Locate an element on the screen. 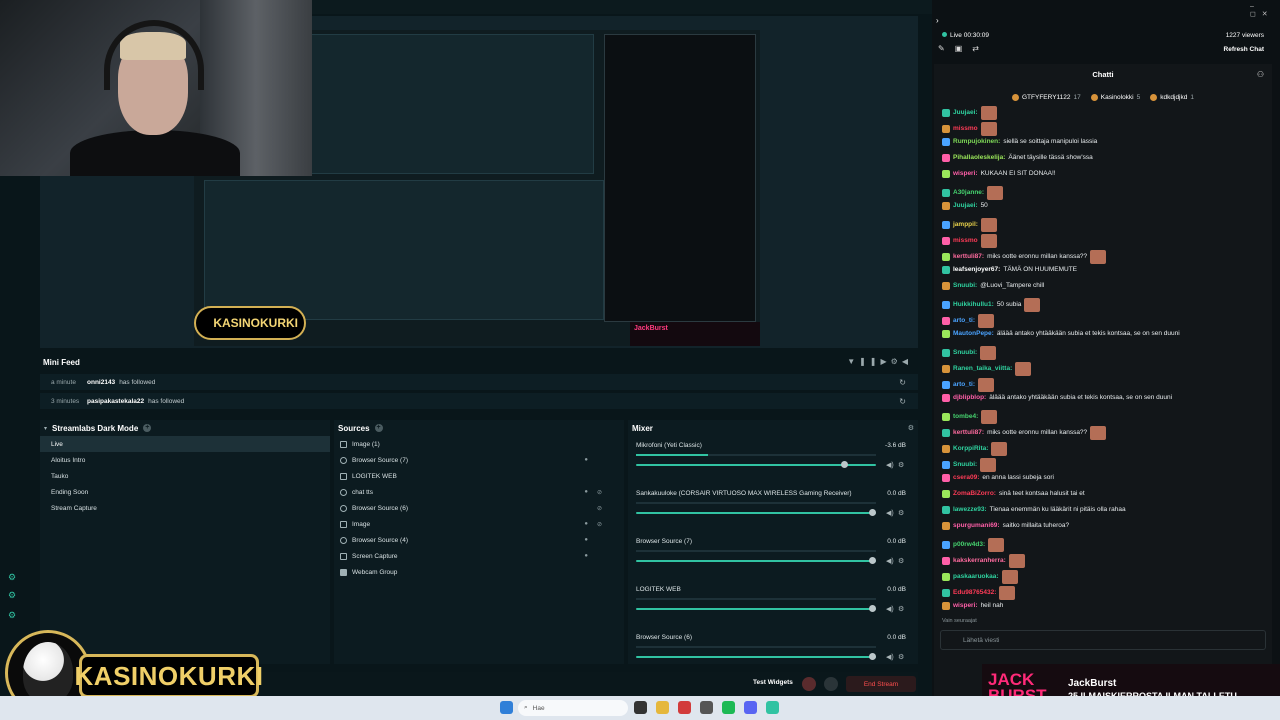  source-item: Screen Capture ● is located at coordinates (479, 556).